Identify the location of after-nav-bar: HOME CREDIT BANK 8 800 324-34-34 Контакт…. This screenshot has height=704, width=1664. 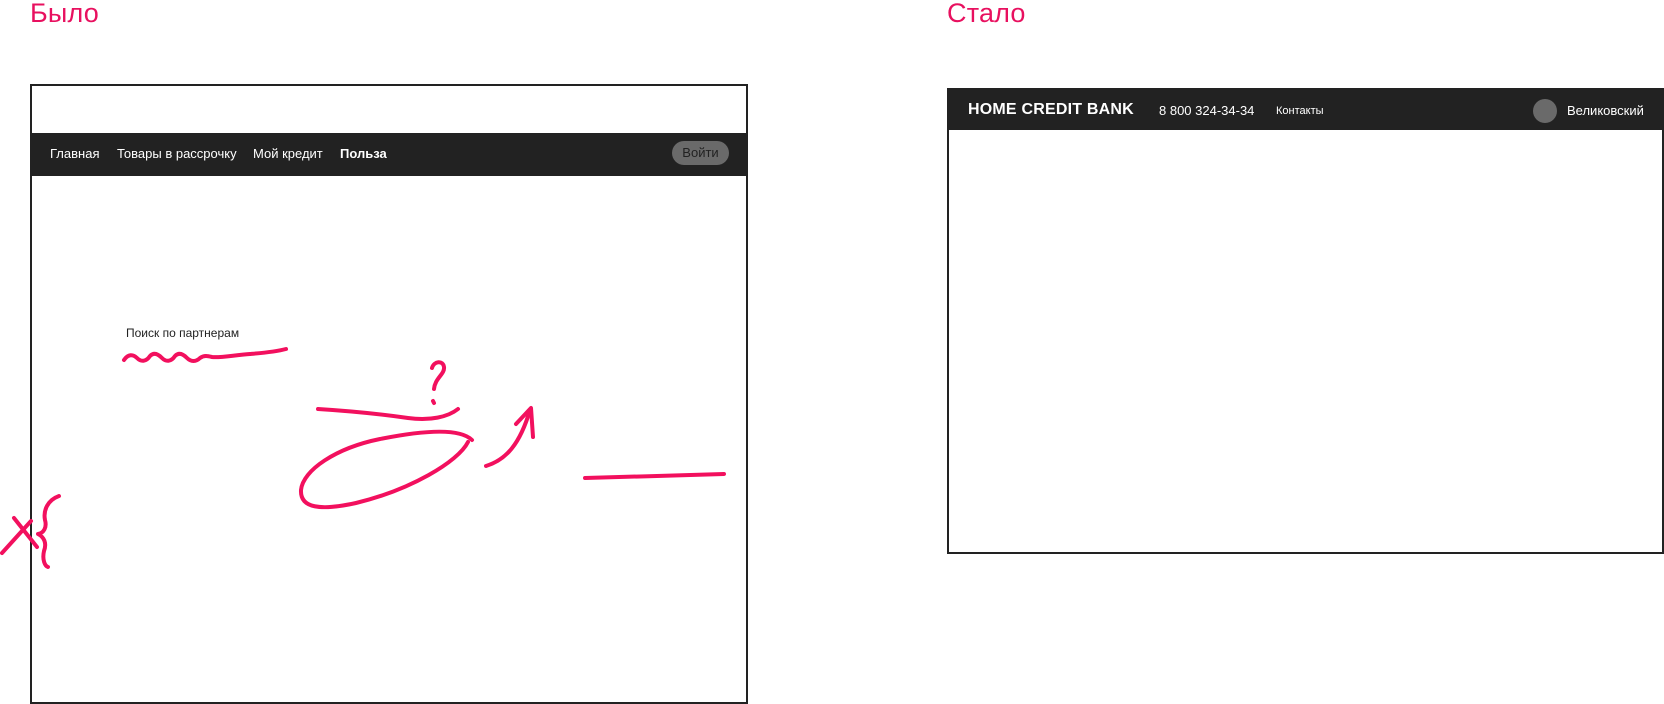
(1305, 110).